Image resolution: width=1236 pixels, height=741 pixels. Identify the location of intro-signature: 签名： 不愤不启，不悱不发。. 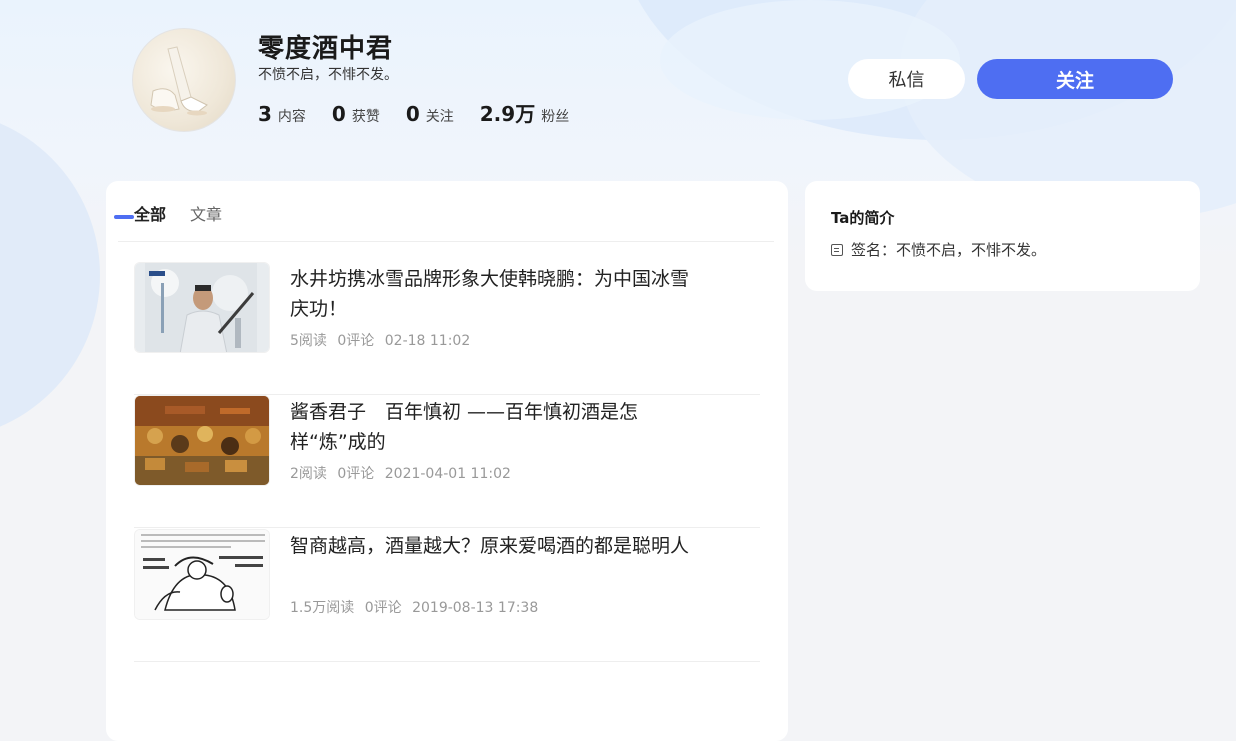
(938, 249).